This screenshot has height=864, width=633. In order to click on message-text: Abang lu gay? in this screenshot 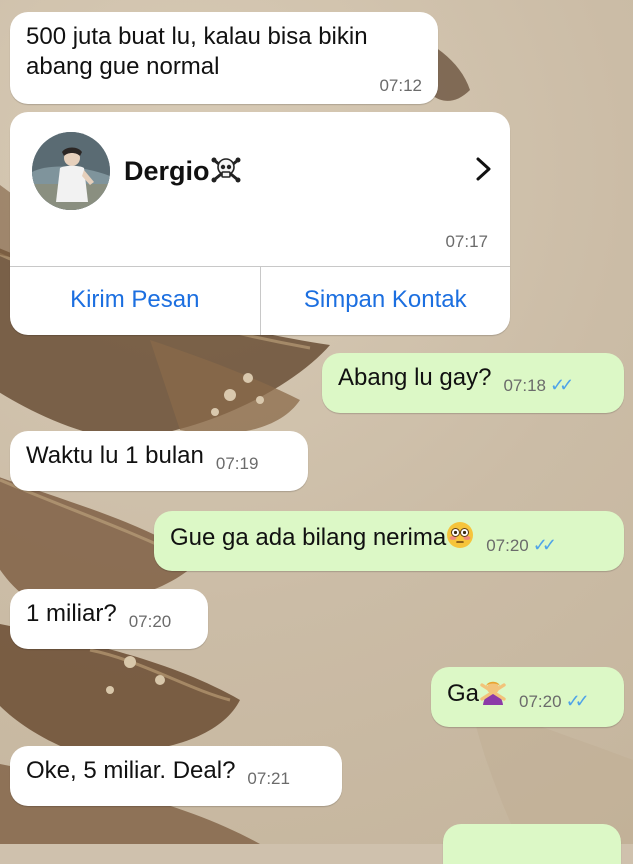, I will do `click(415, 377)`.